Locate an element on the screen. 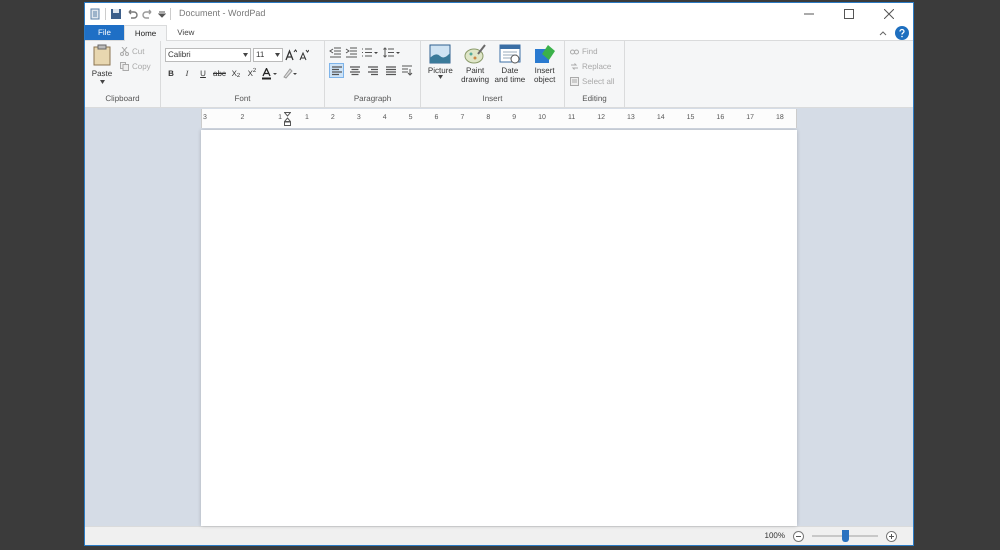 The width and height of the screenshot is (1000, 550). increase-indent-icon is located at coordinates (351, 52).